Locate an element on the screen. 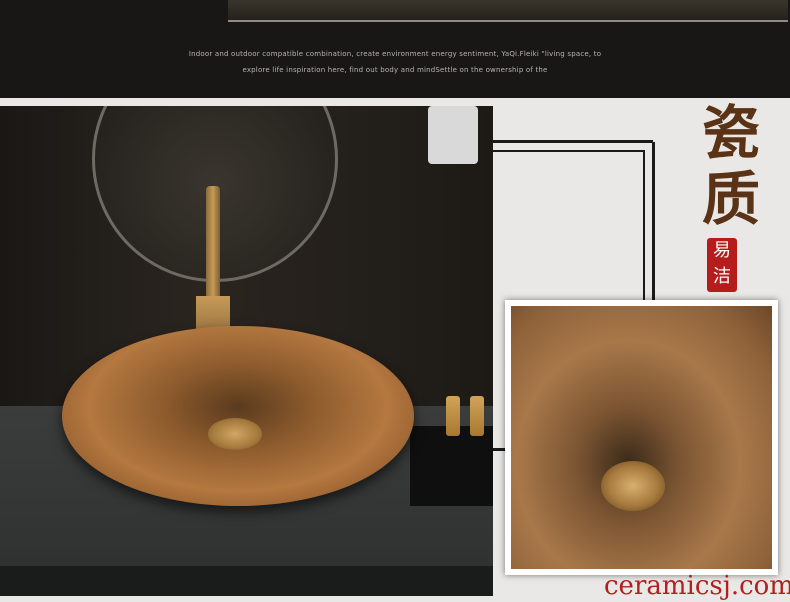 Image resolution: width=790 pixels, height=602 pixels. title-char: 瓷 is located at coordinates (730, 133).